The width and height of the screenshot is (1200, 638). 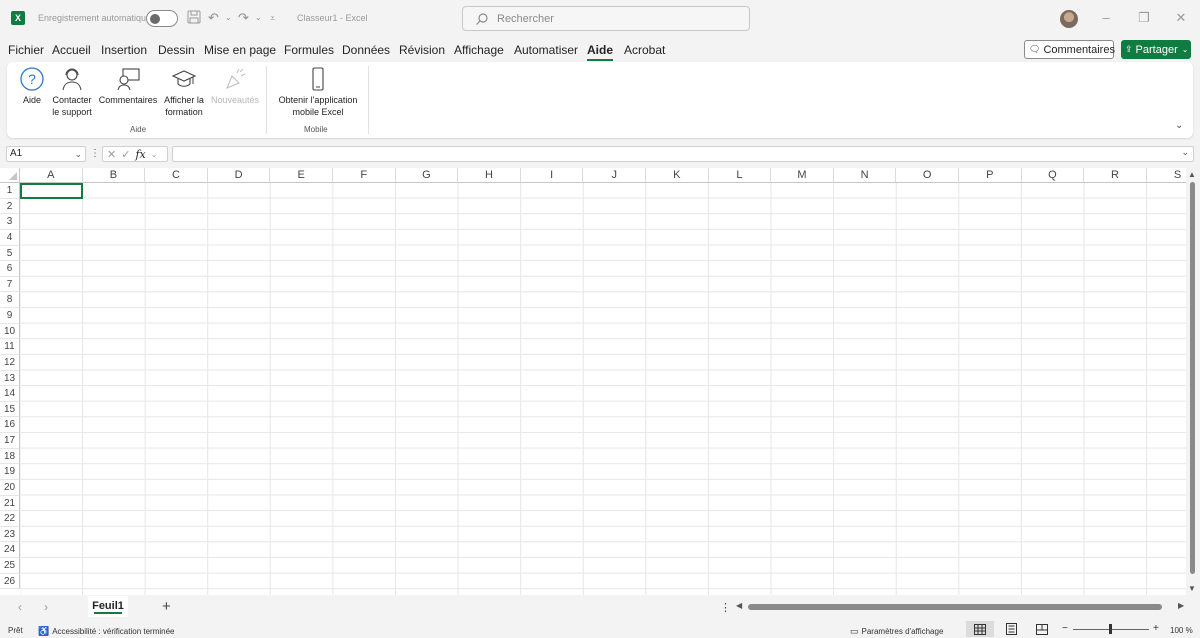 I want to click on select-all-corner, so click(x=10, y=175).